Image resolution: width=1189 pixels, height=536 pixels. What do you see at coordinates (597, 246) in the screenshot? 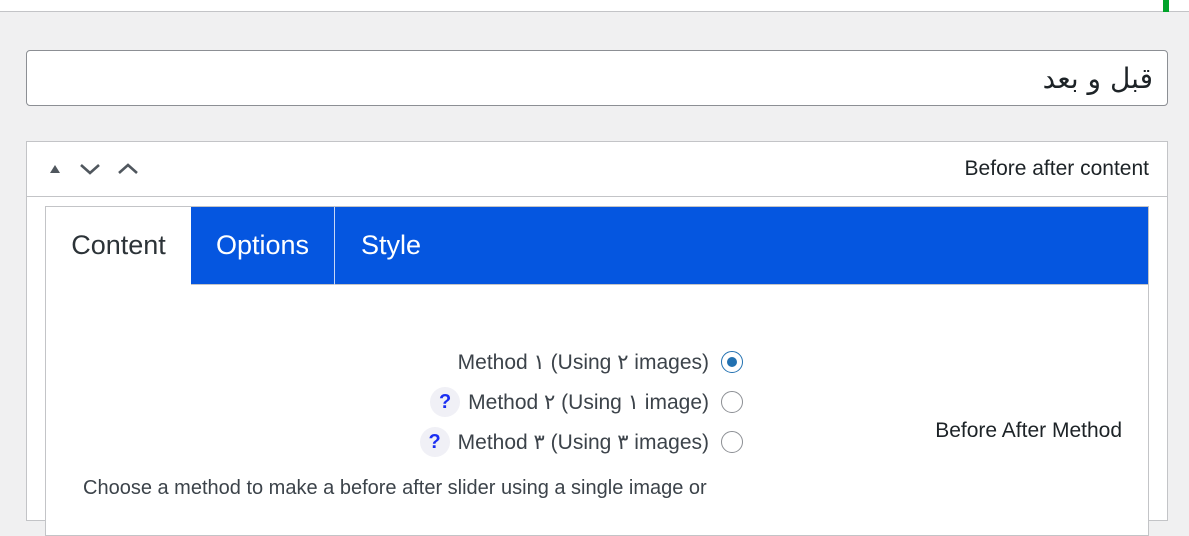
I see `tab-bar: Content Options Style` at bounding box center [597, 246].